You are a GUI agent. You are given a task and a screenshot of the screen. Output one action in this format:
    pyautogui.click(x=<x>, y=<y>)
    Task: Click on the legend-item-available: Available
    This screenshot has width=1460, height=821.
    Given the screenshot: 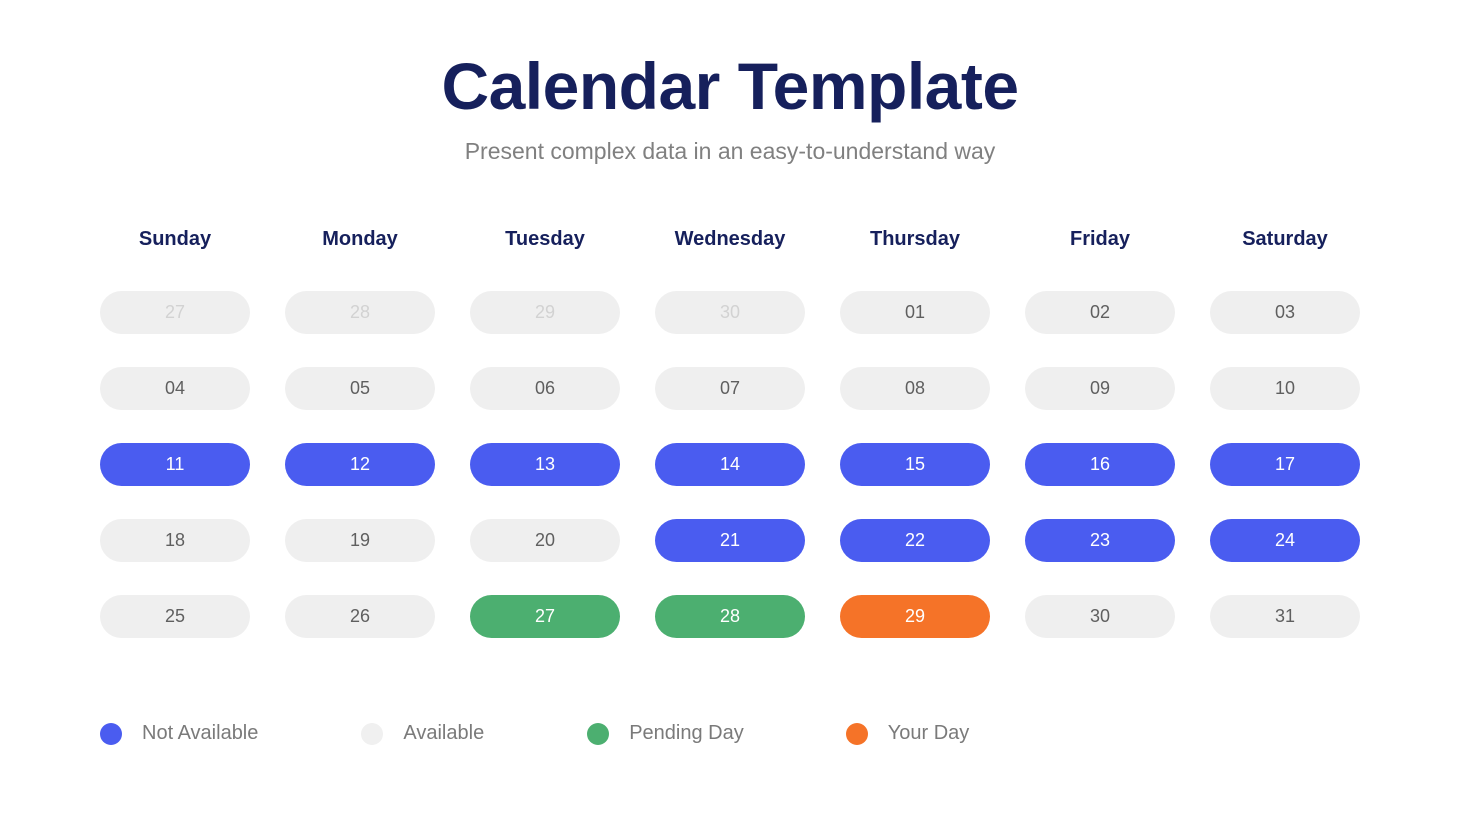 What is the action you would take?
    pyautogui.click(x=422, y=733)
    